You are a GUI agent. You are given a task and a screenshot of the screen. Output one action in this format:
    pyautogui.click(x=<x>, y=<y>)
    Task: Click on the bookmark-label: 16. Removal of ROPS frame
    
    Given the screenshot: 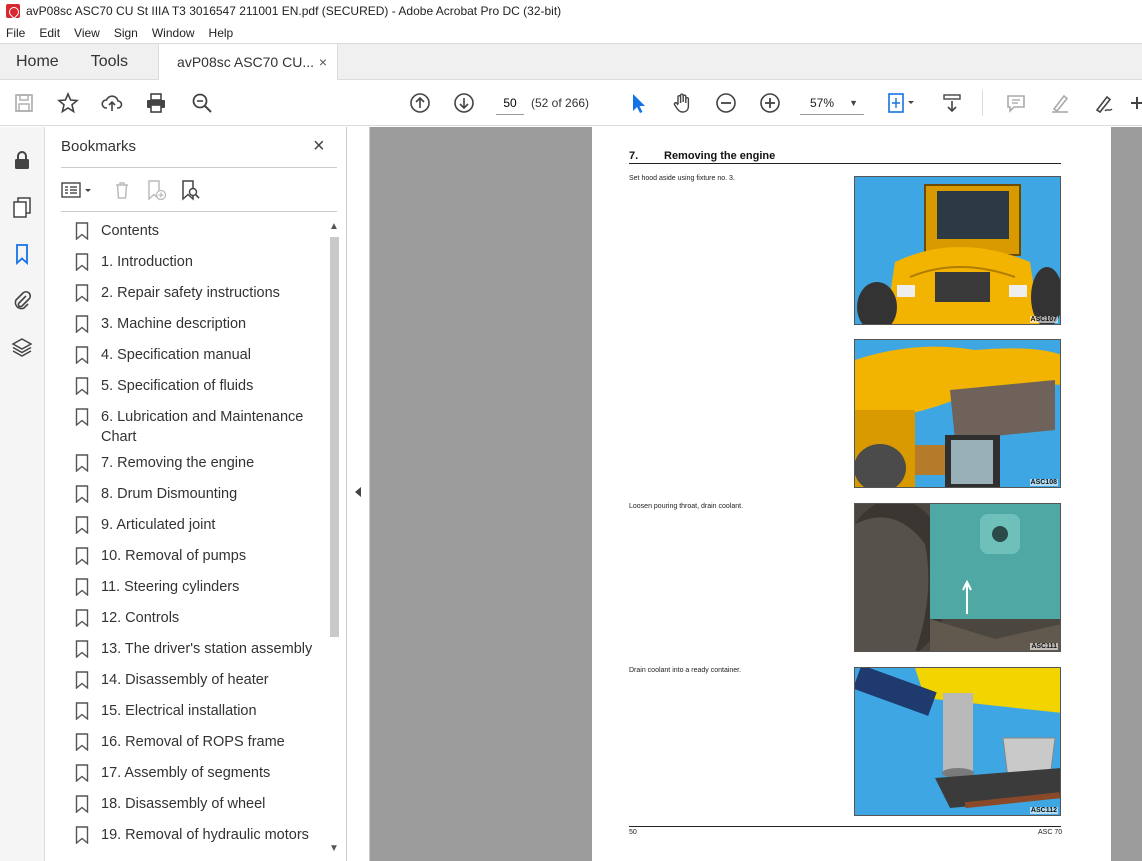 What is the action you would take?
    pyautogui.click(x=193, y=742)
    